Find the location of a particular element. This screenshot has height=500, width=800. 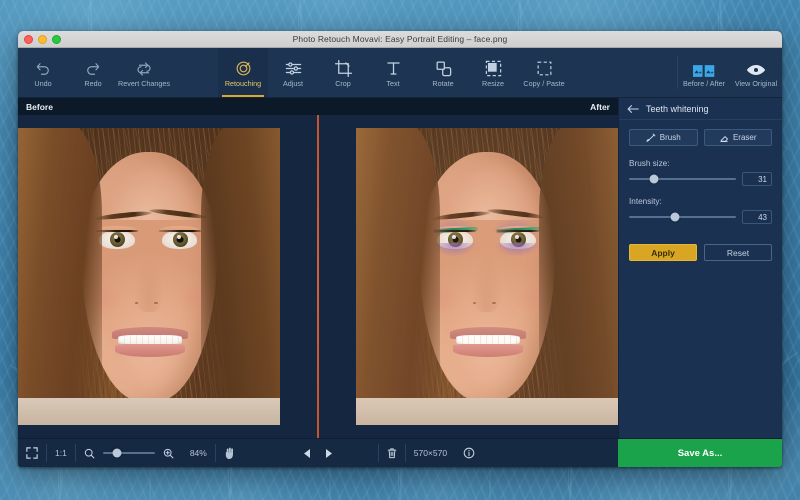

redo-icon is located at coordinates (93, 68).